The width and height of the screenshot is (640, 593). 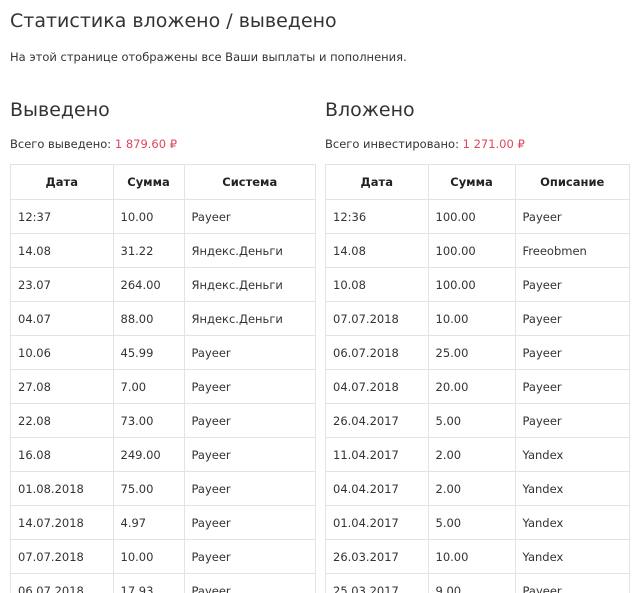 I want to click on table-row: 10.08 100.00 Payeer, so click(x=477, y=284).